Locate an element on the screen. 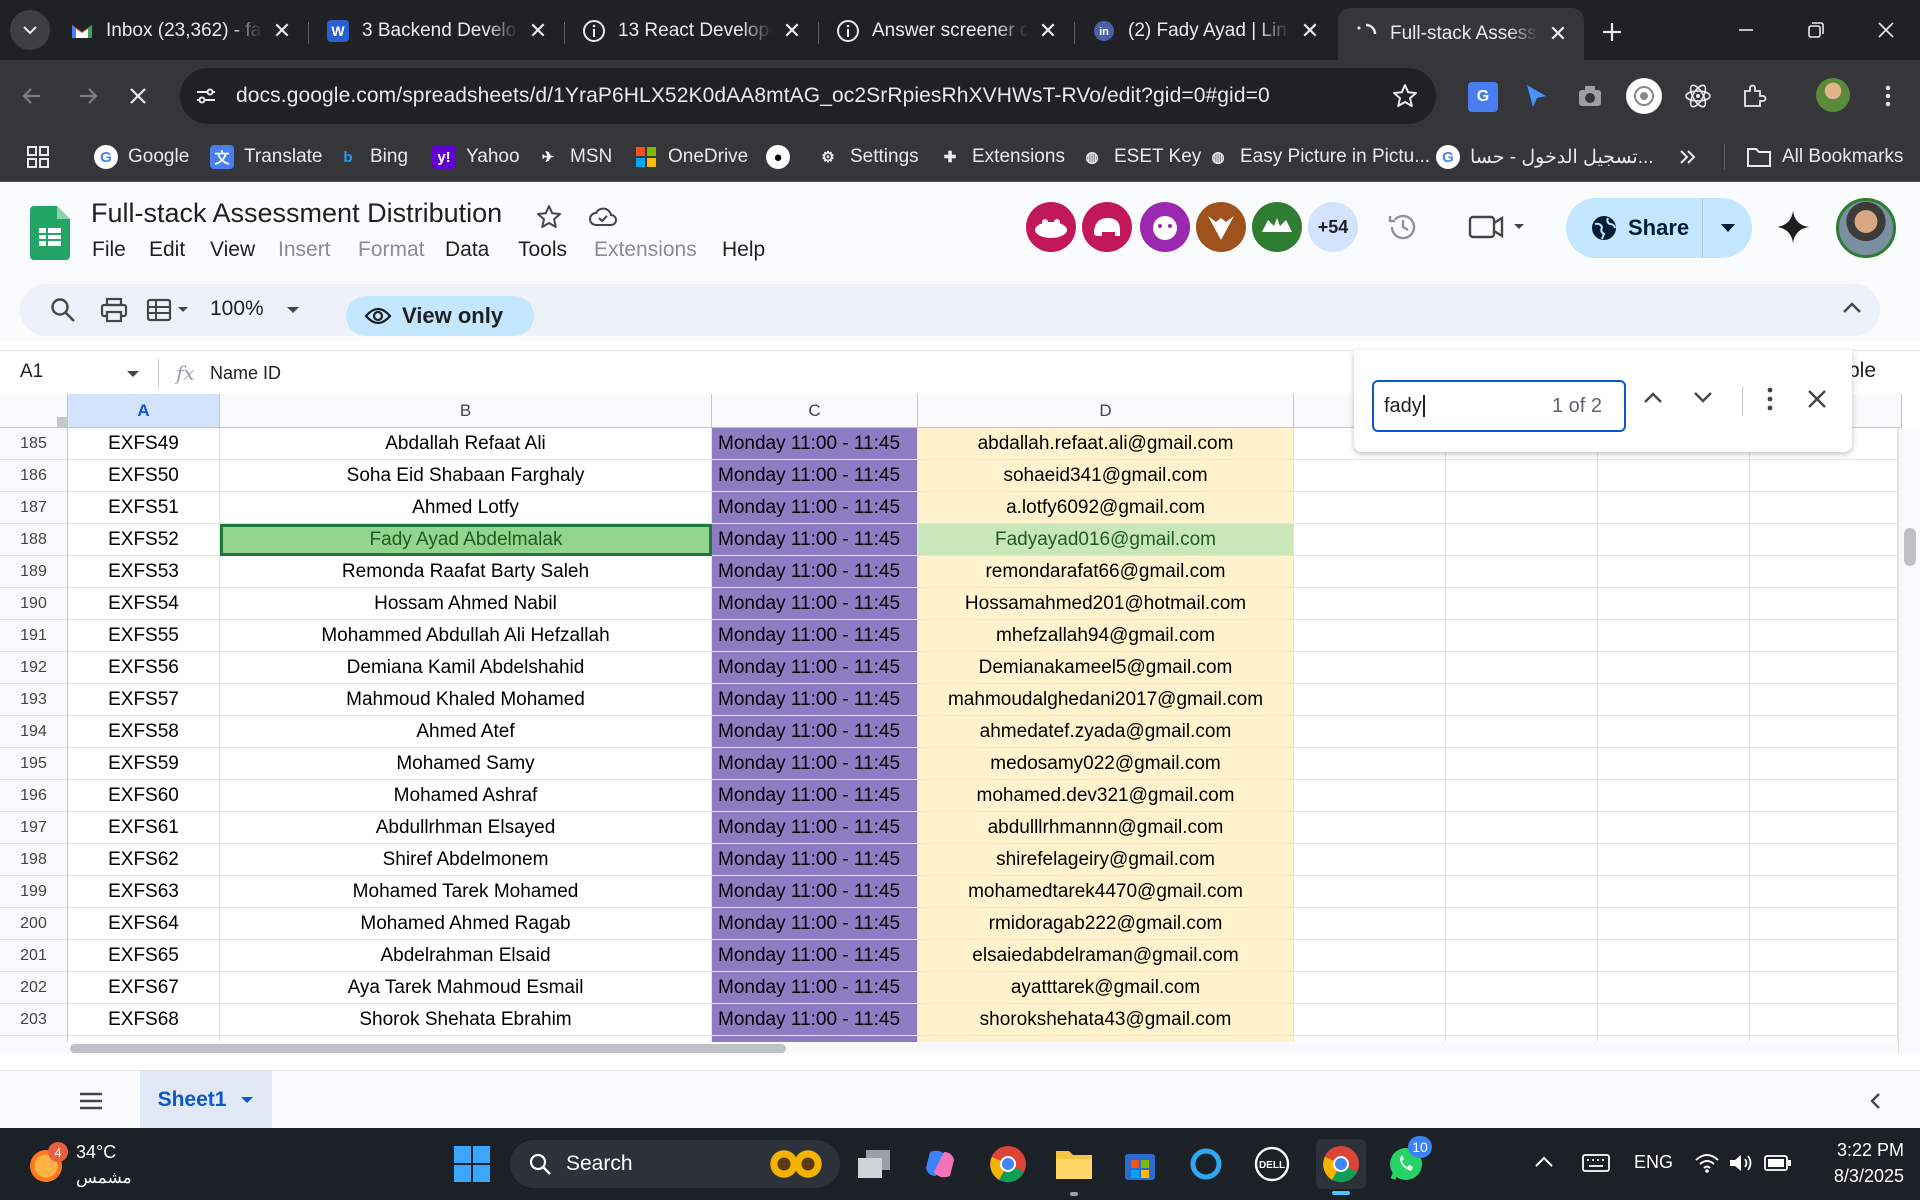 The height and width of the screenshot is (1200, 1920). stop-loading-button is located at coordinates (138, 96).